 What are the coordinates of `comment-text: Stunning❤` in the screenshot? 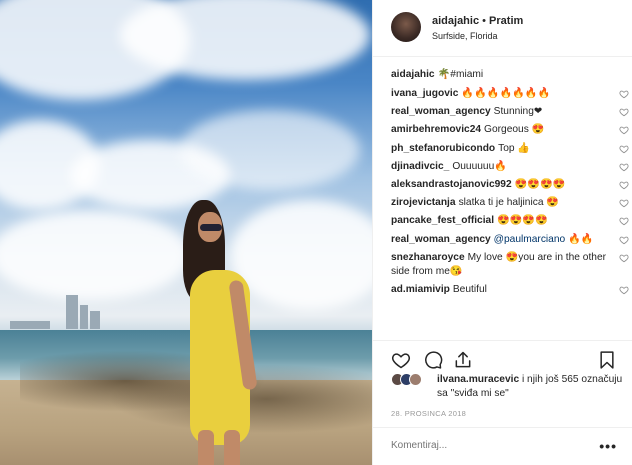 It's located at (518, 112).